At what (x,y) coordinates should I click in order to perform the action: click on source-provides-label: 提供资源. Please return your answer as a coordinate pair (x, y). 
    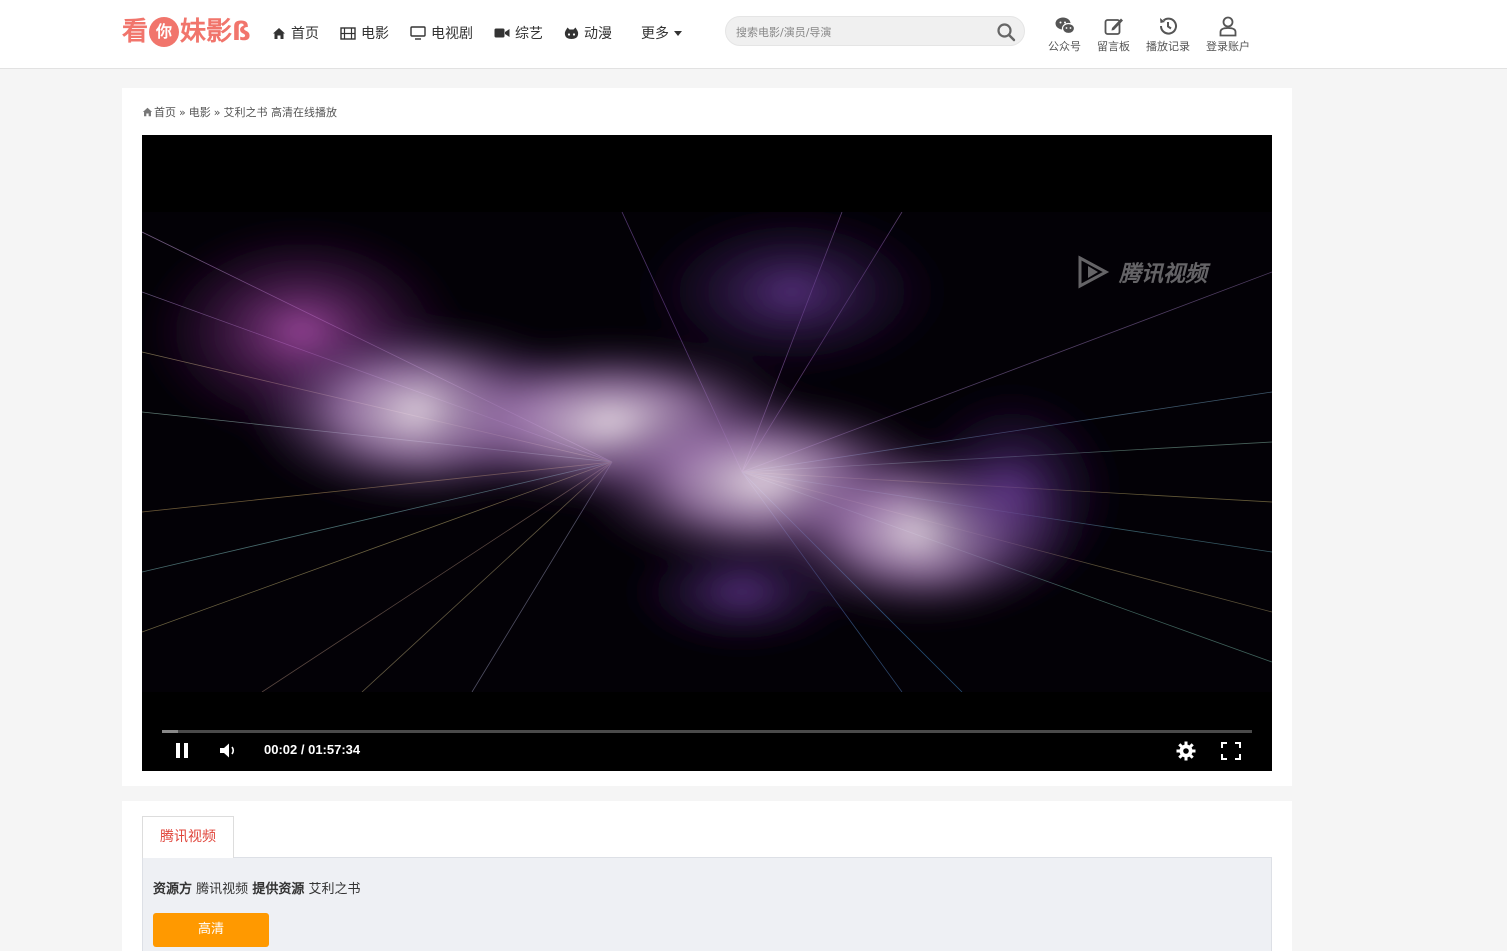
    Looking at the image, I should click on (278, 889).